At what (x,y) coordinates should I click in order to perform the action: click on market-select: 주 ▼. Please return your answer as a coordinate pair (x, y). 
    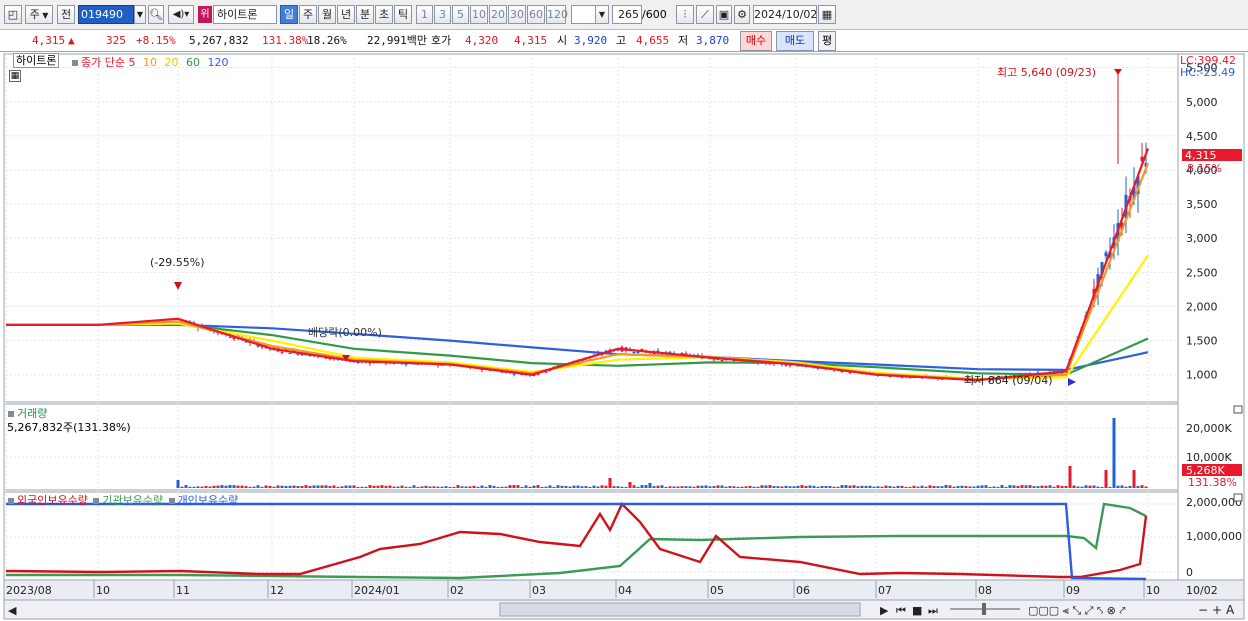
    Looking at the image, I should click on (39, 14).